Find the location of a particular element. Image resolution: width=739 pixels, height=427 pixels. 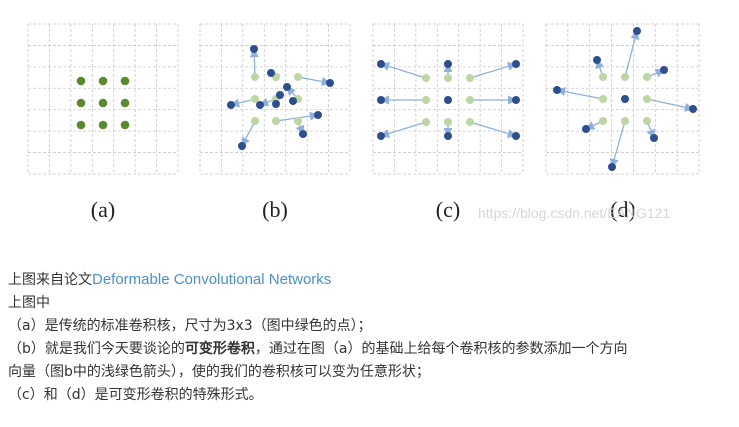

caption-a: (a) is located at coordinates (103, 209).